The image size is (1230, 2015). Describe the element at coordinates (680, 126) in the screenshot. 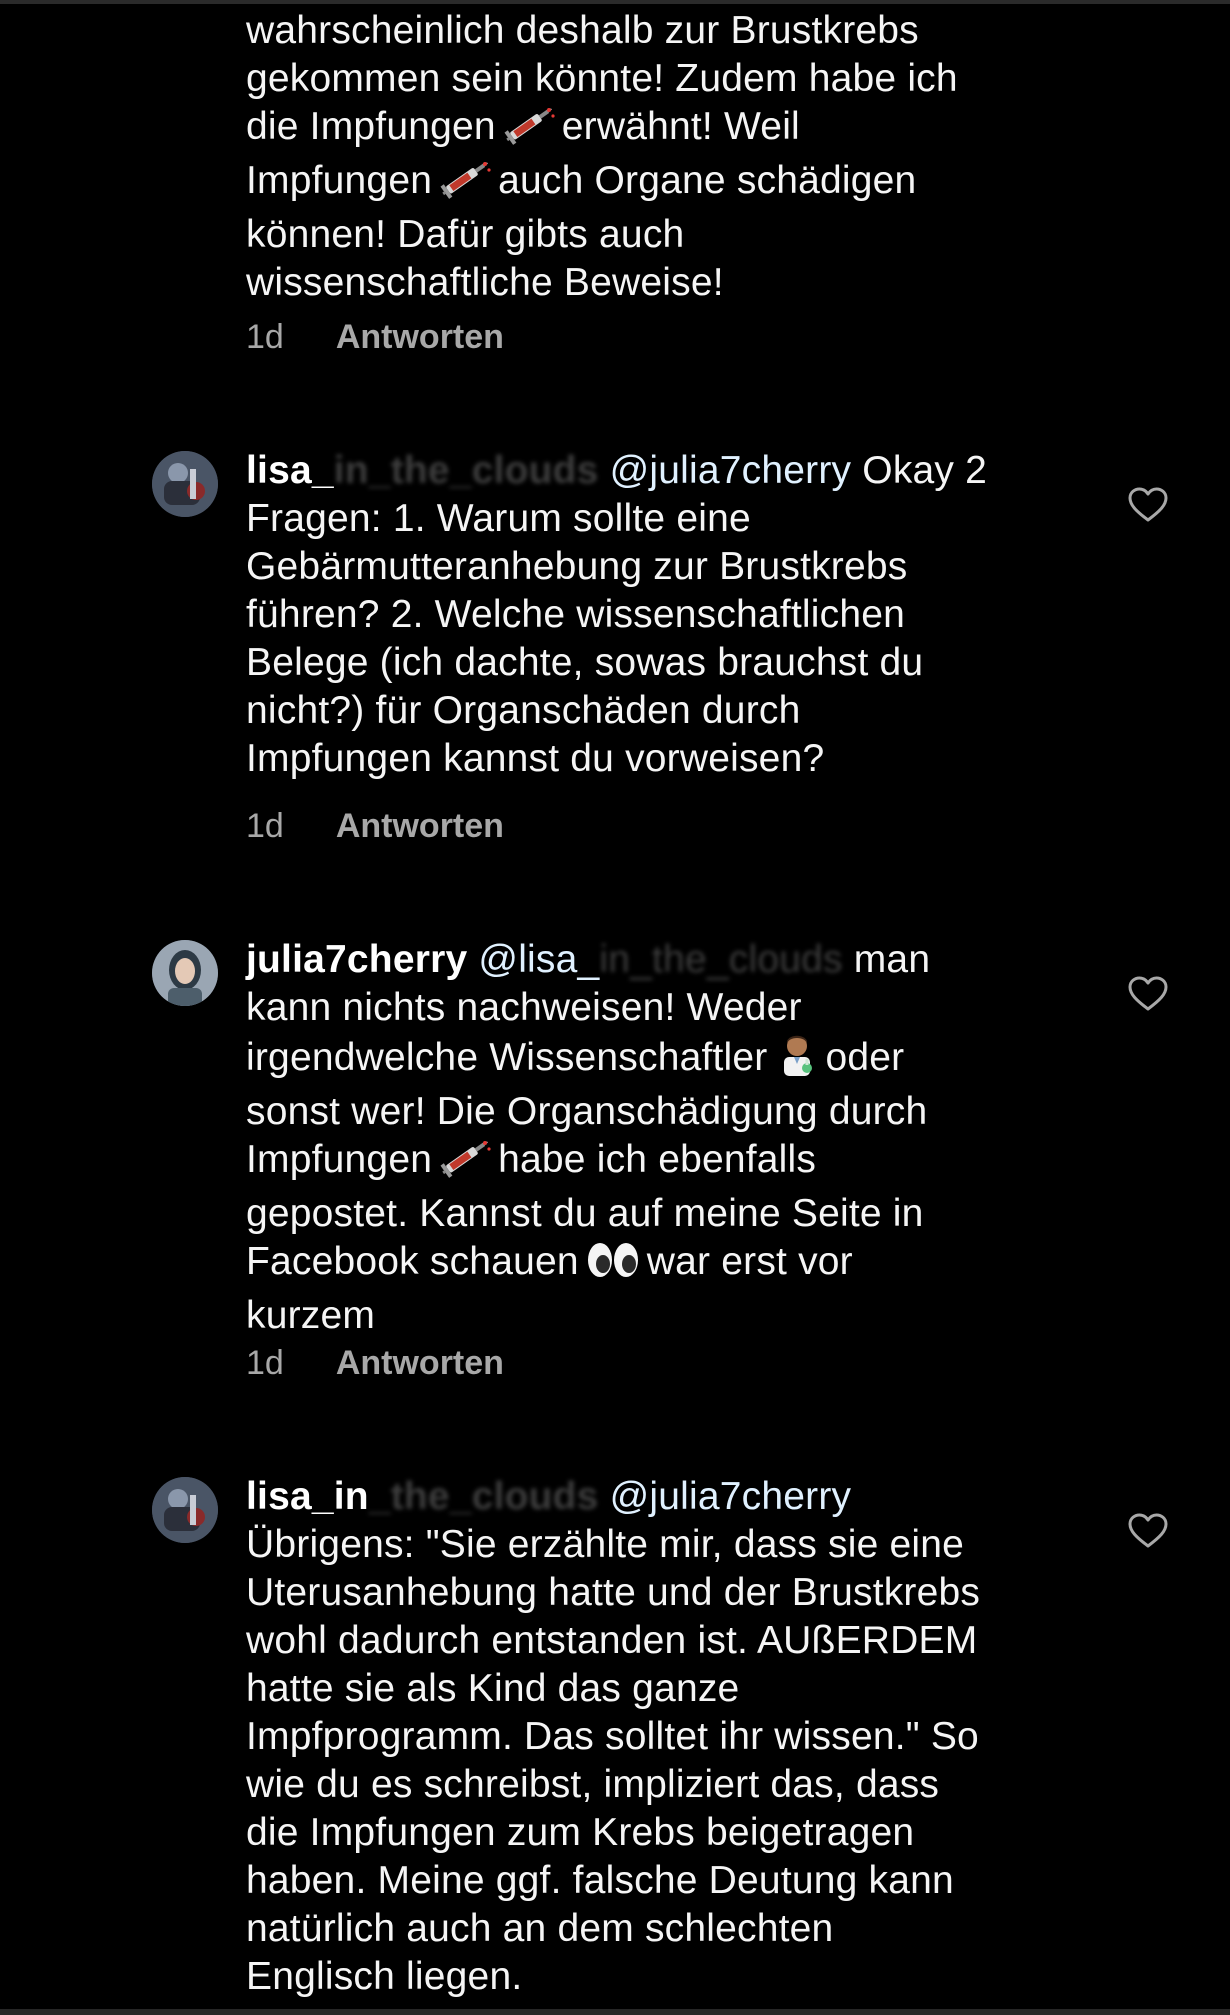

I see `text-line: erwähnt! Weil` at that location.